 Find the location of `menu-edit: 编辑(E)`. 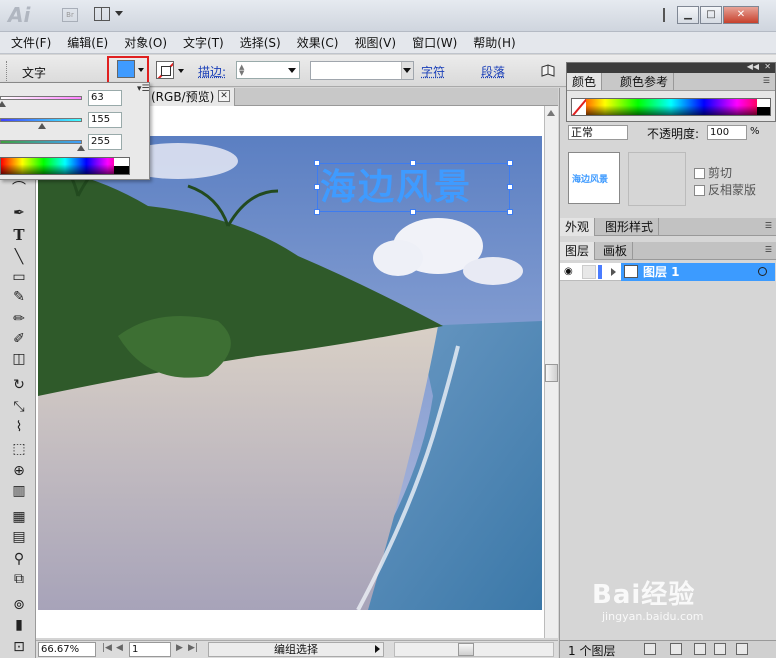

menu-edit: 编辑(E) is located at coordinates (87, 42).